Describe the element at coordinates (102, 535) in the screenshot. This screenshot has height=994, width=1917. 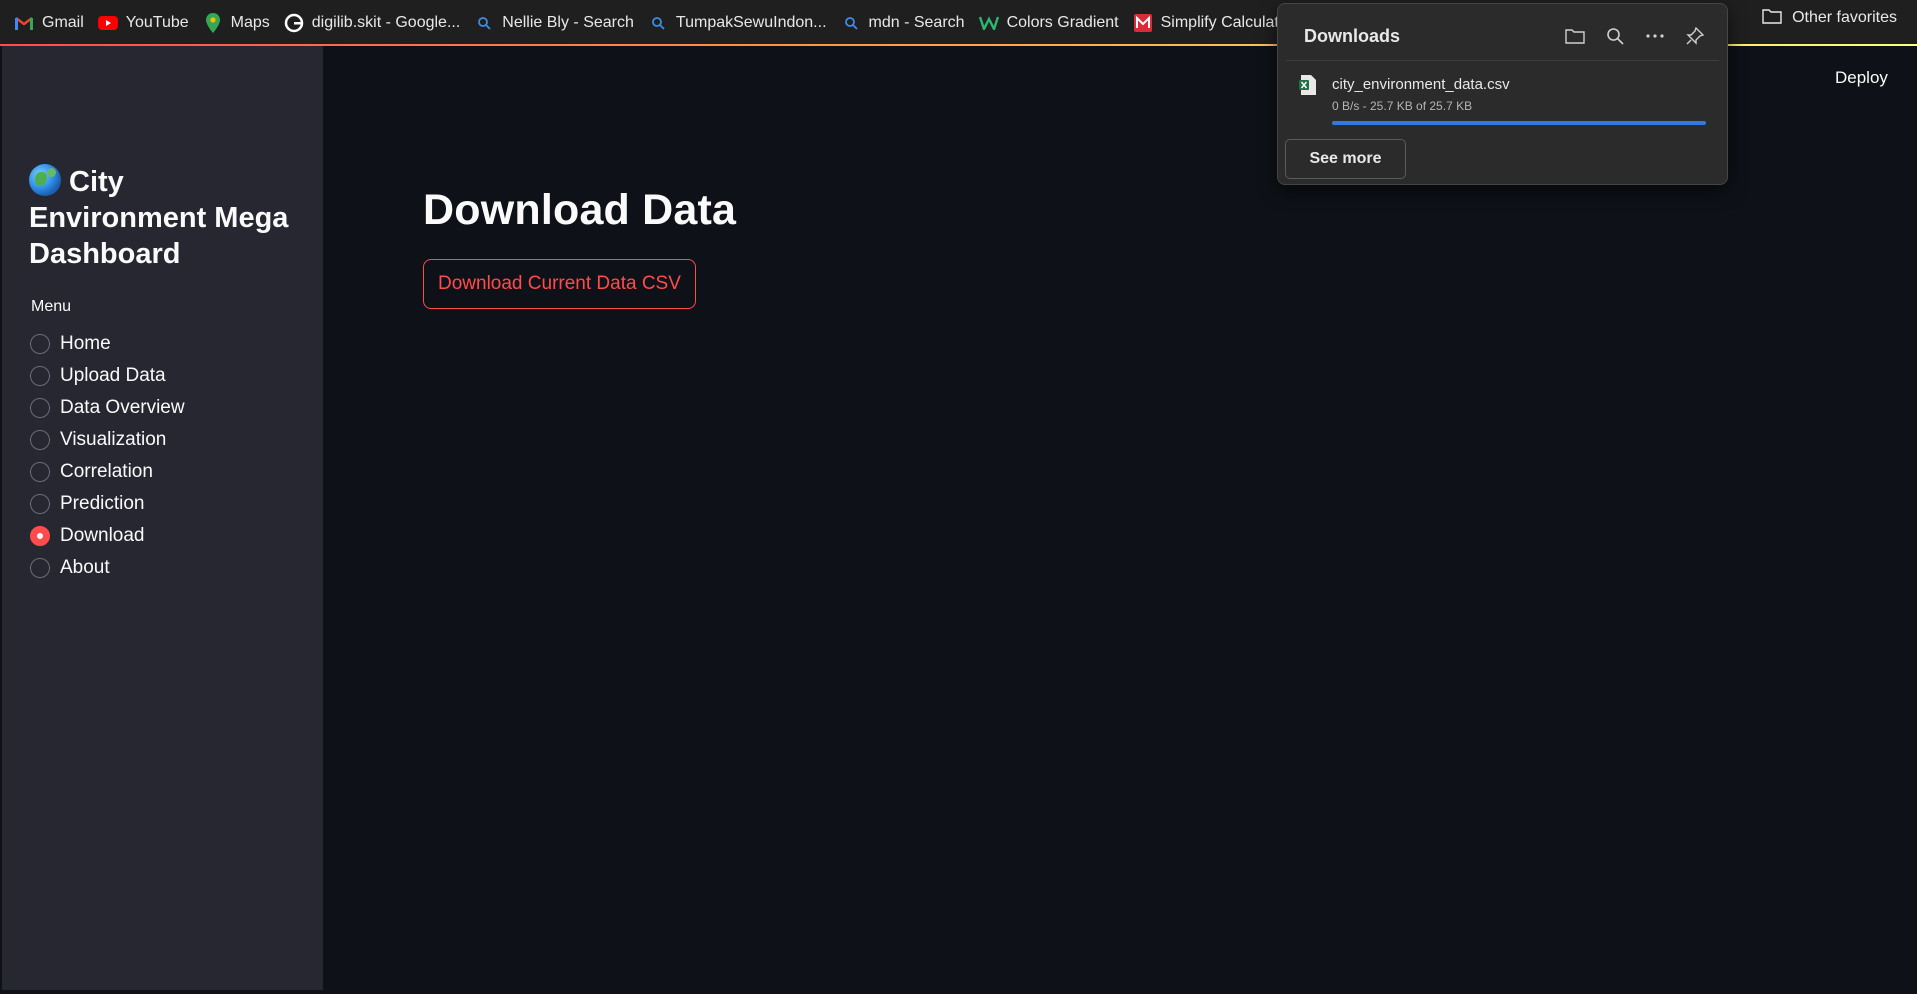
I see `menu-item-label: Download` at that location.